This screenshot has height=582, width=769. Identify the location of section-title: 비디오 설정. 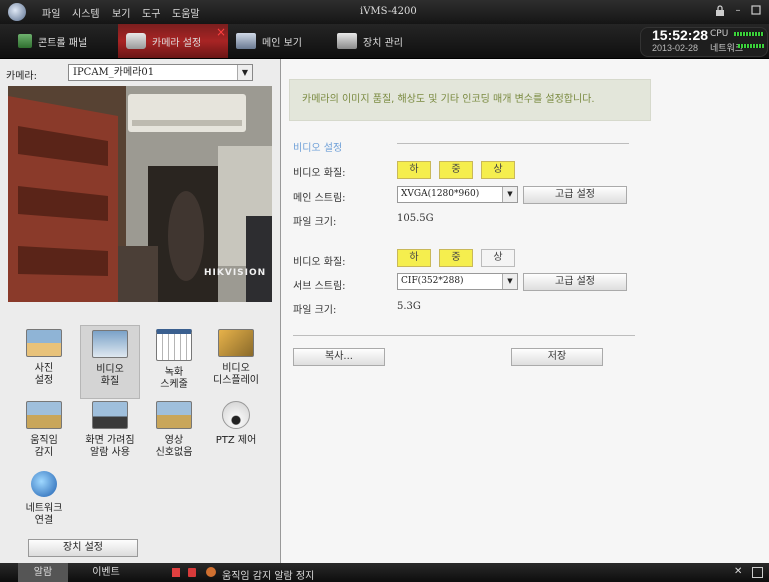
(318, 148).